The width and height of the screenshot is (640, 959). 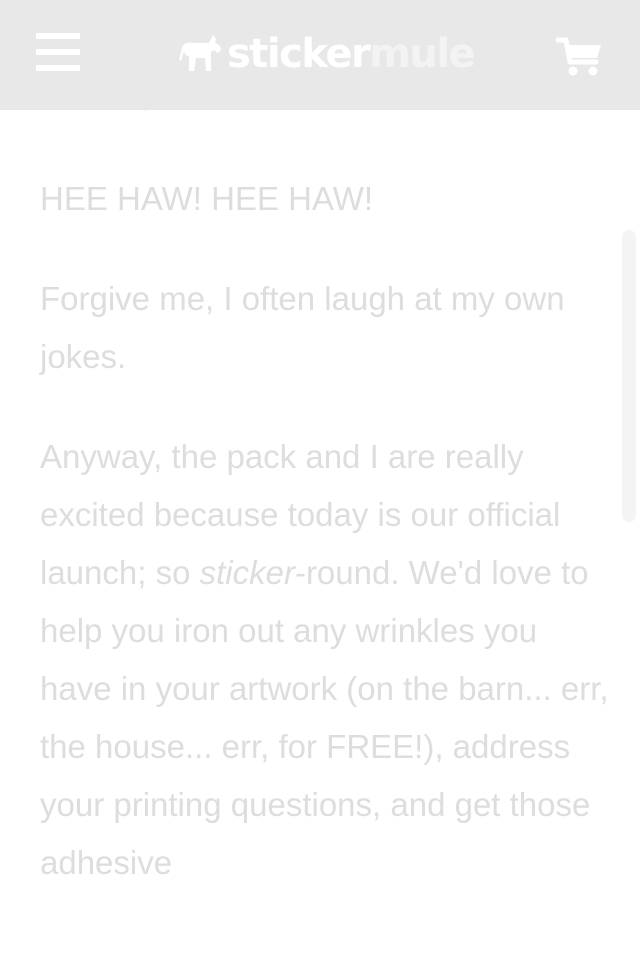 I want to click on sticker-mule-logo: stickermule, so click(x=327, y=54).